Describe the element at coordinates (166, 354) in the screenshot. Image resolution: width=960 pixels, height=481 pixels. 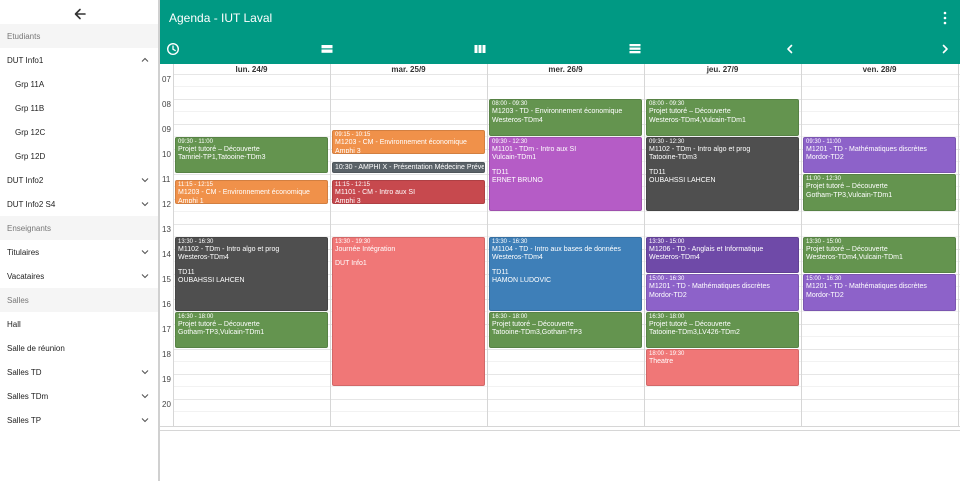
I see `hour-label: 18` at that location.